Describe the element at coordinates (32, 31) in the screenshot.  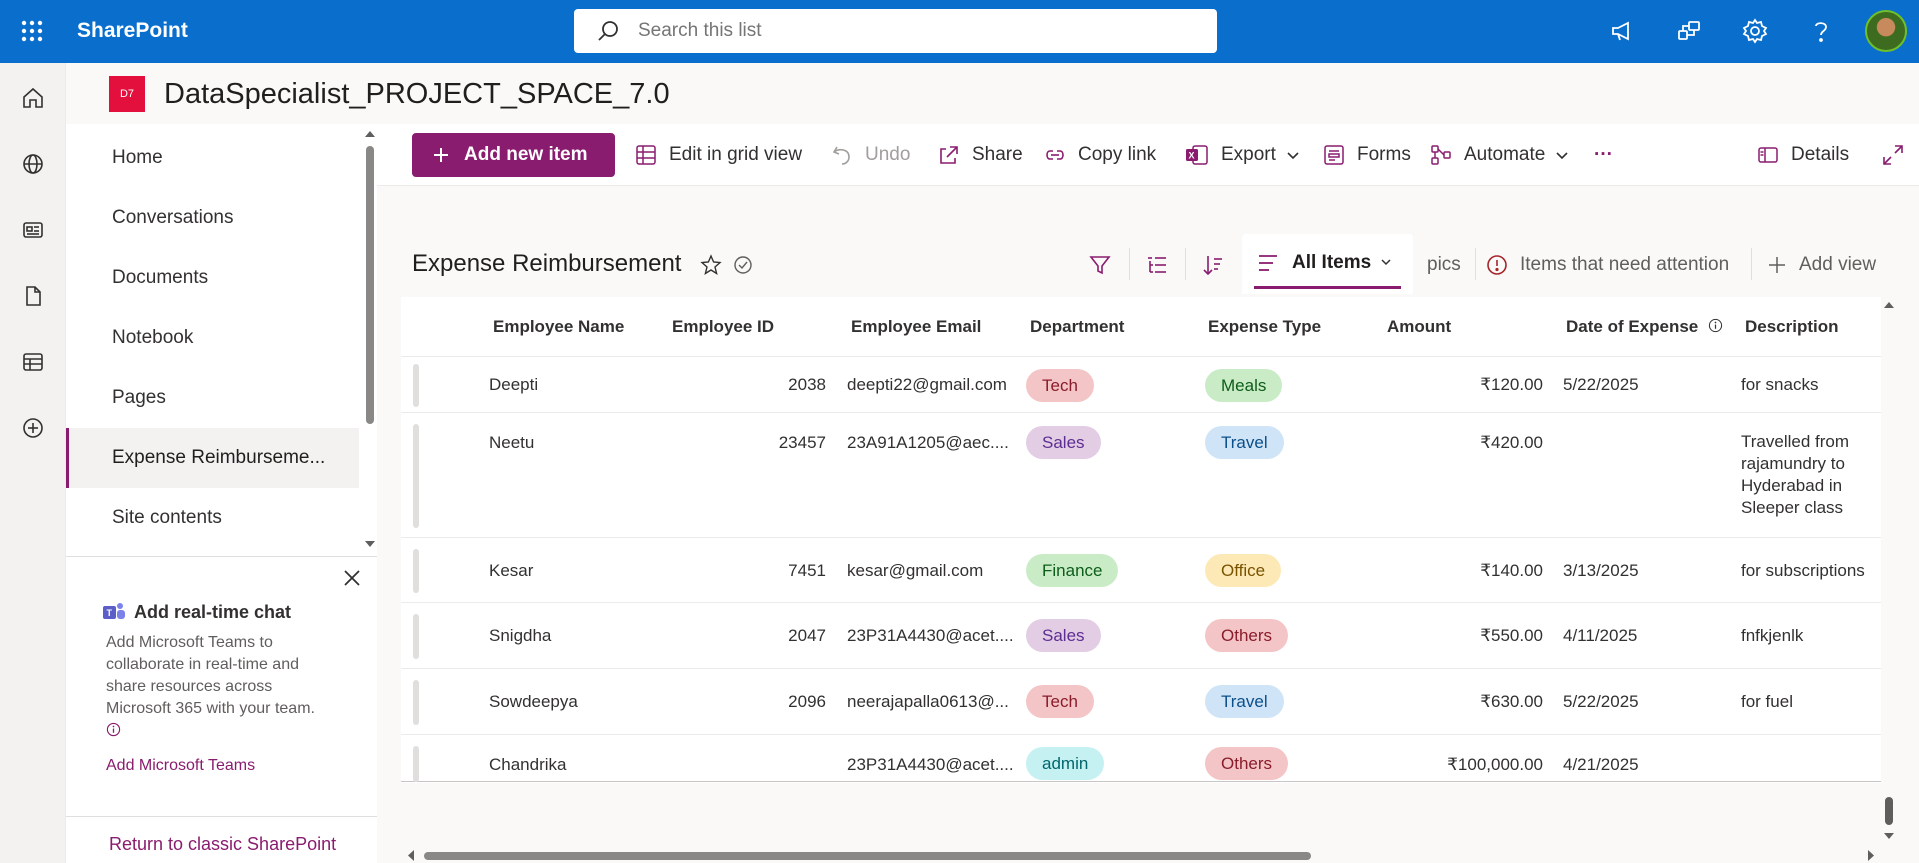
I see `app-launcher-icon` at that location.